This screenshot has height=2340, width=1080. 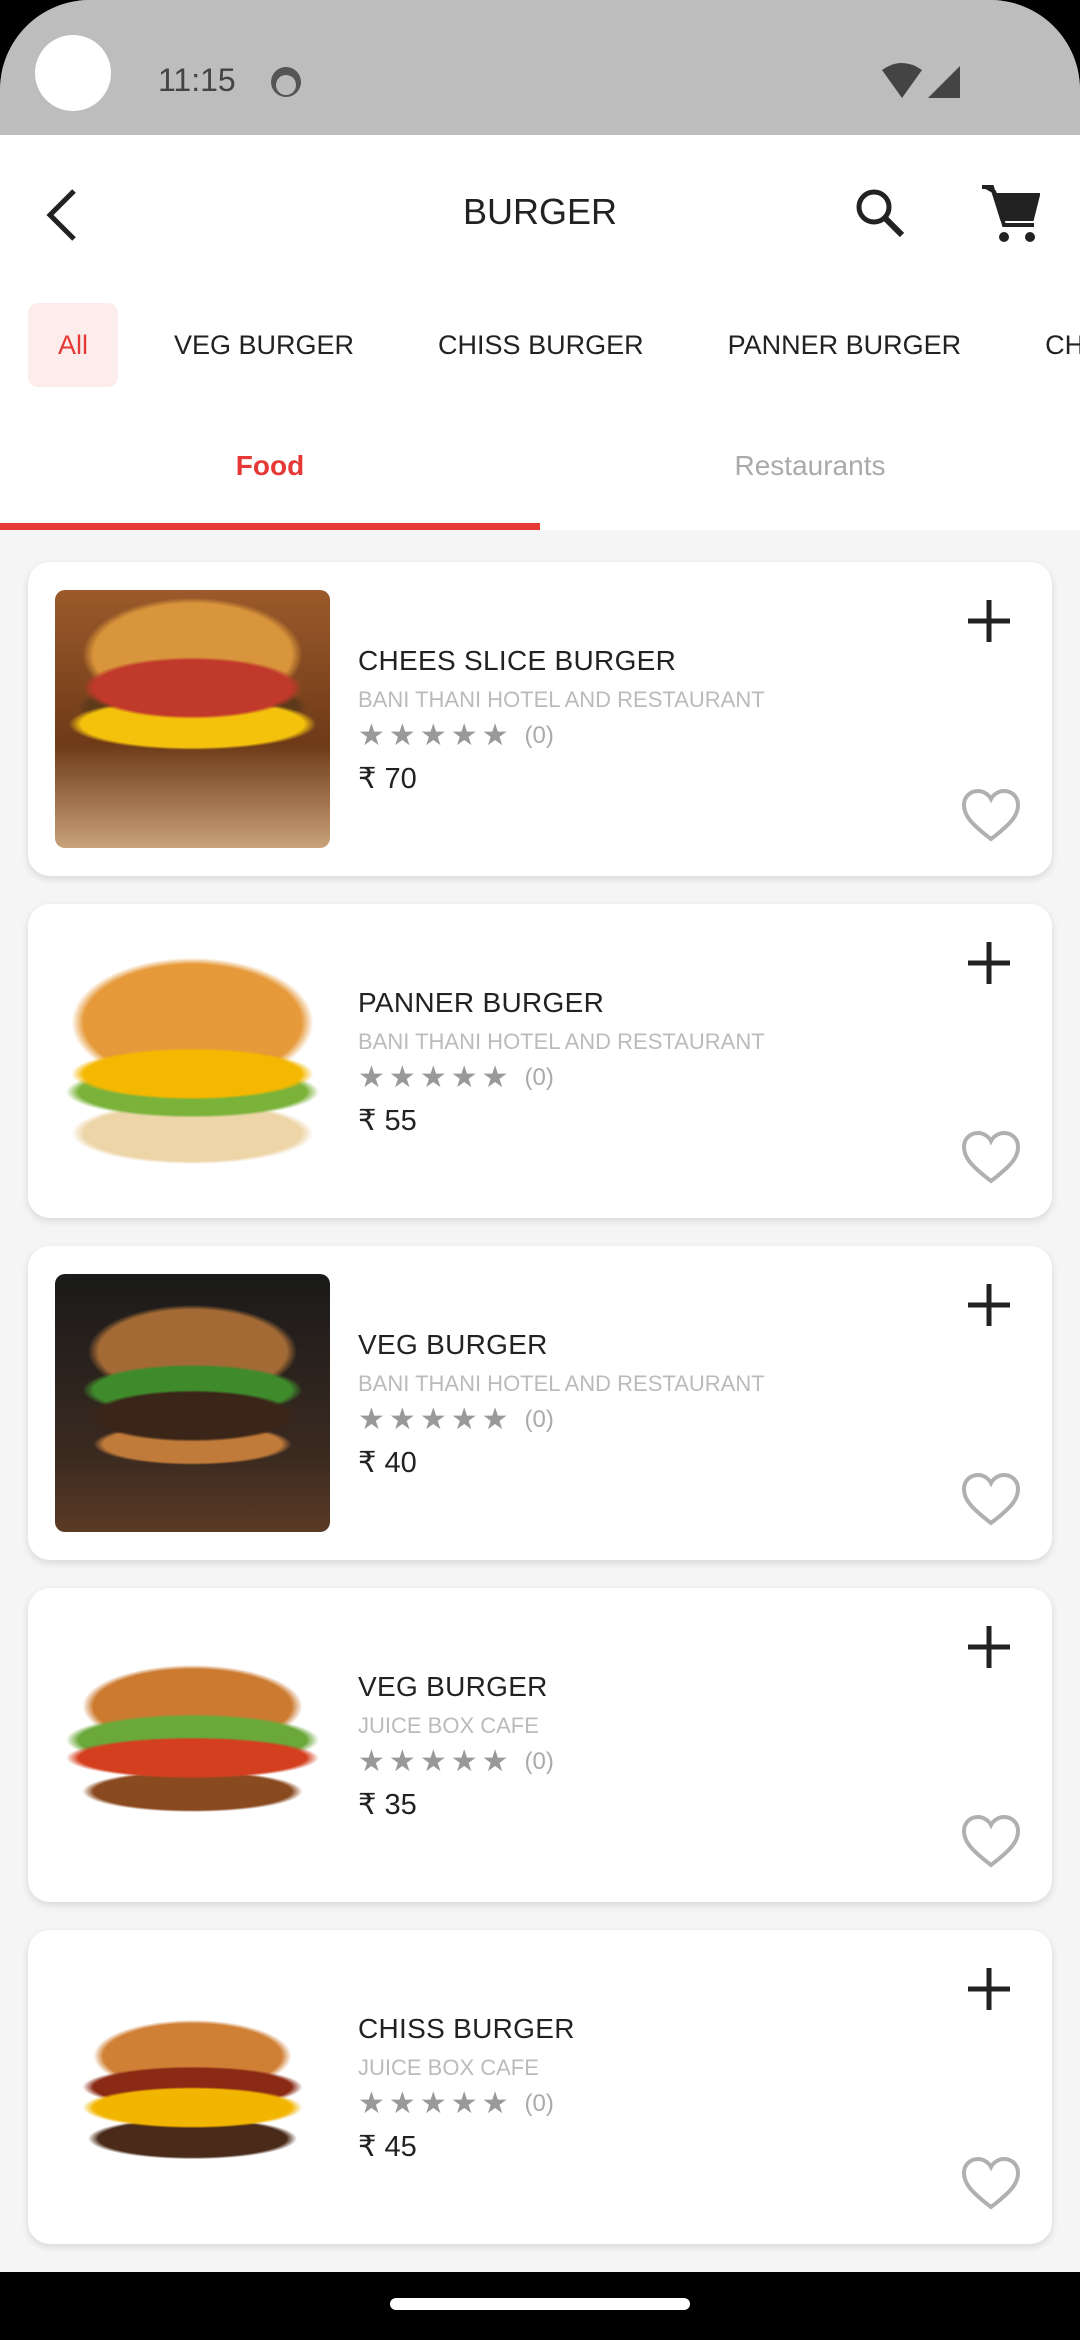 What do you see at coordinates (944, 82) in the screenshot?
I see `signal-icon` at bounding box center [944, 82].